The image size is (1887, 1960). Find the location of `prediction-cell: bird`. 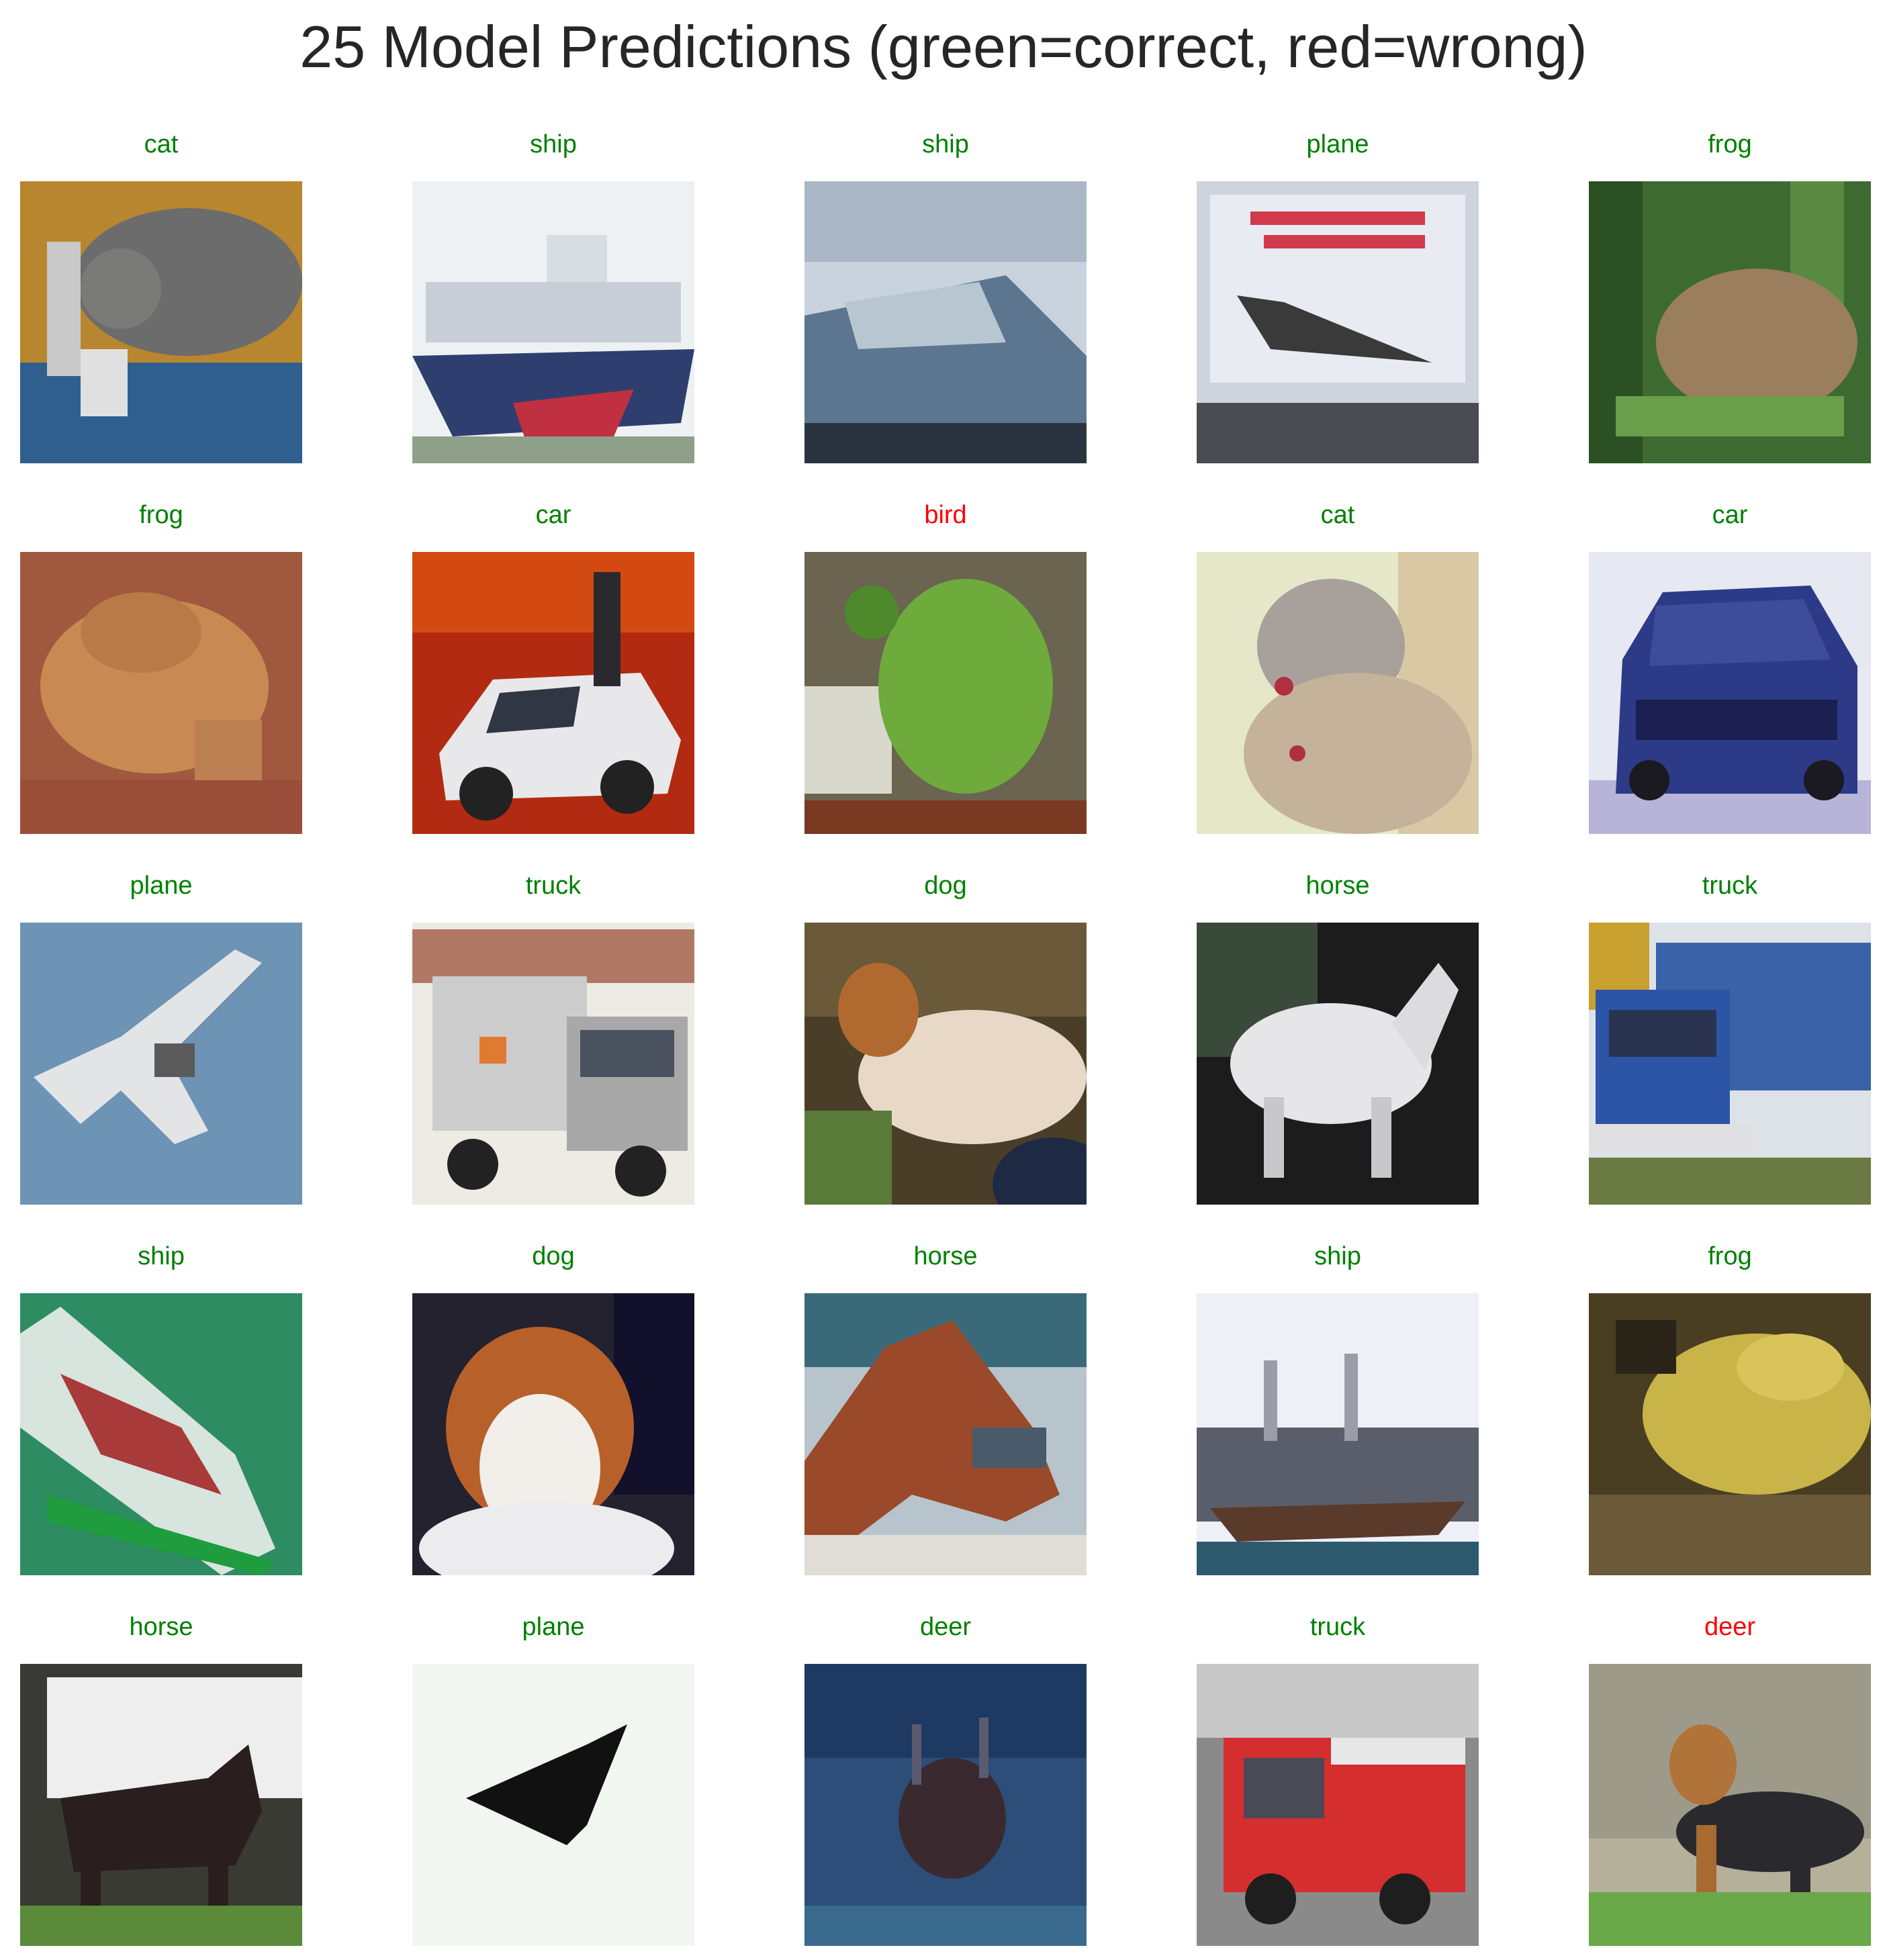

prediction-cell: bird is located at coordinates (946, 666).